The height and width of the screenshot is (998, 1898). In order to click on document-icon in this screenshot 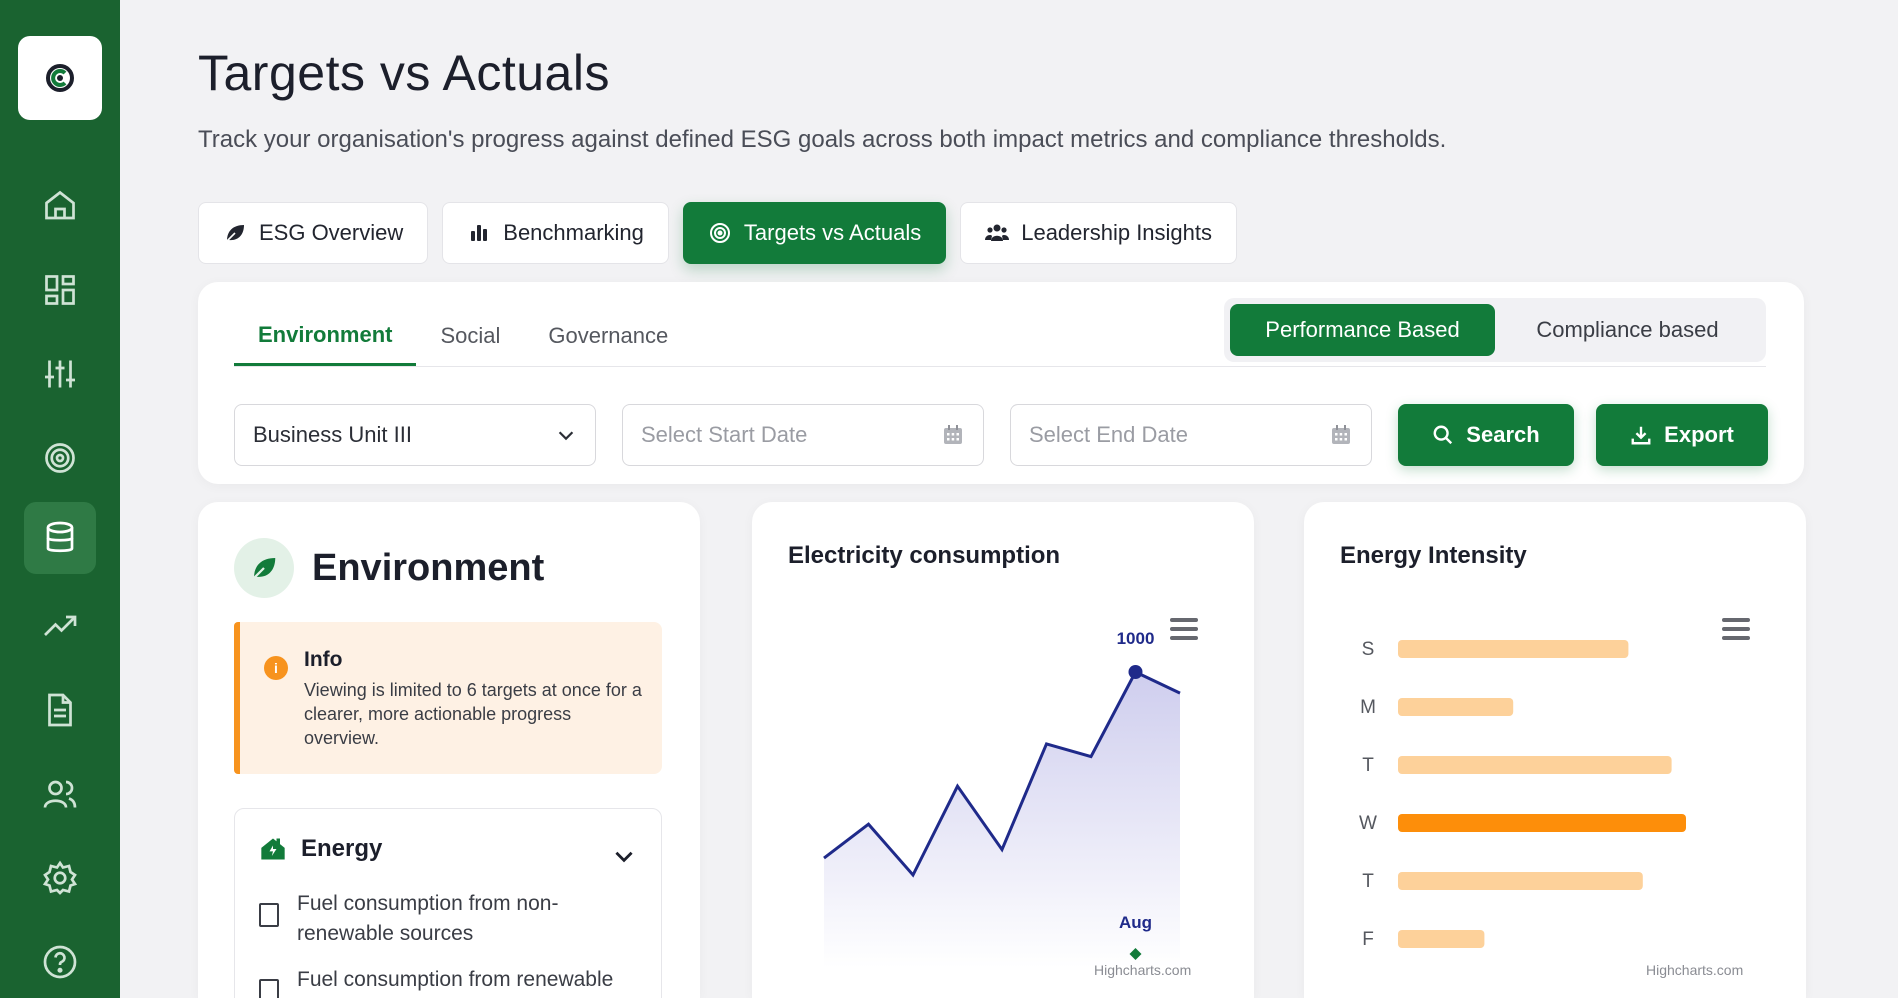, I will do `click(60, 710)`.